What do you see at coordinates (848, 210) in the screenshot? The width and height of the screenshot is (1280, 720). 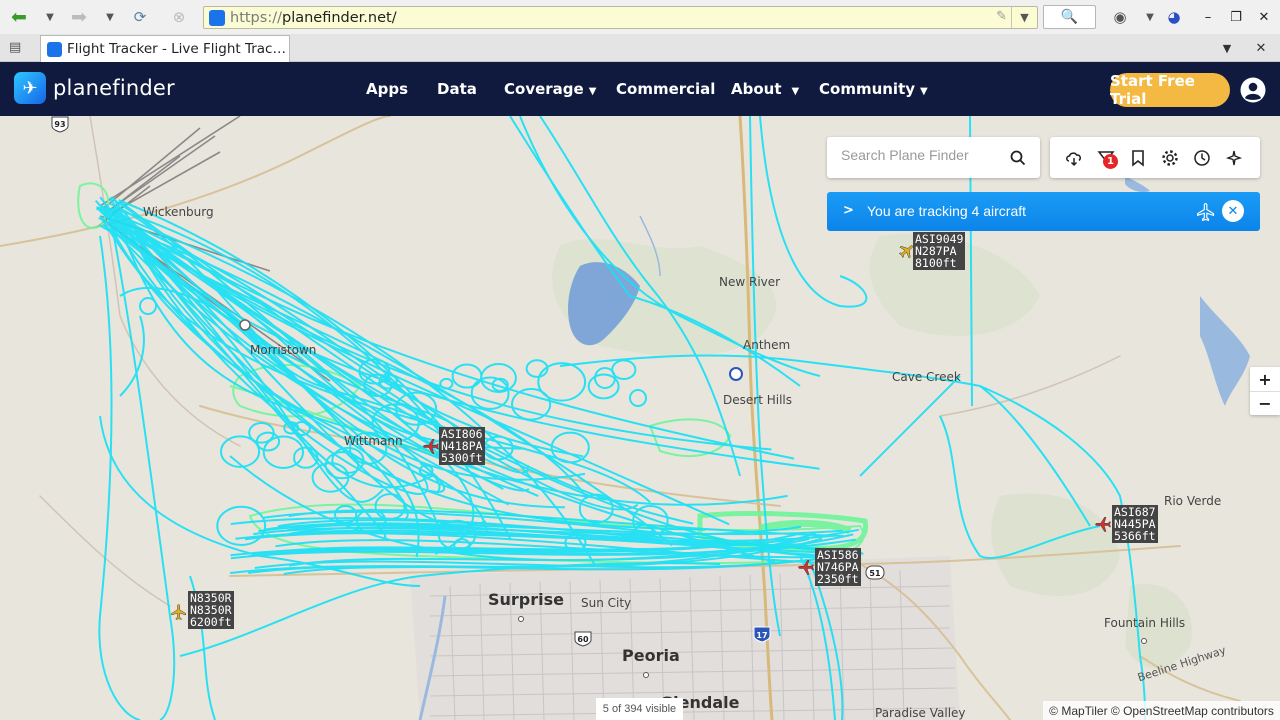 I see `expand-chevron-icon: >` at bounding box center [848, 210].